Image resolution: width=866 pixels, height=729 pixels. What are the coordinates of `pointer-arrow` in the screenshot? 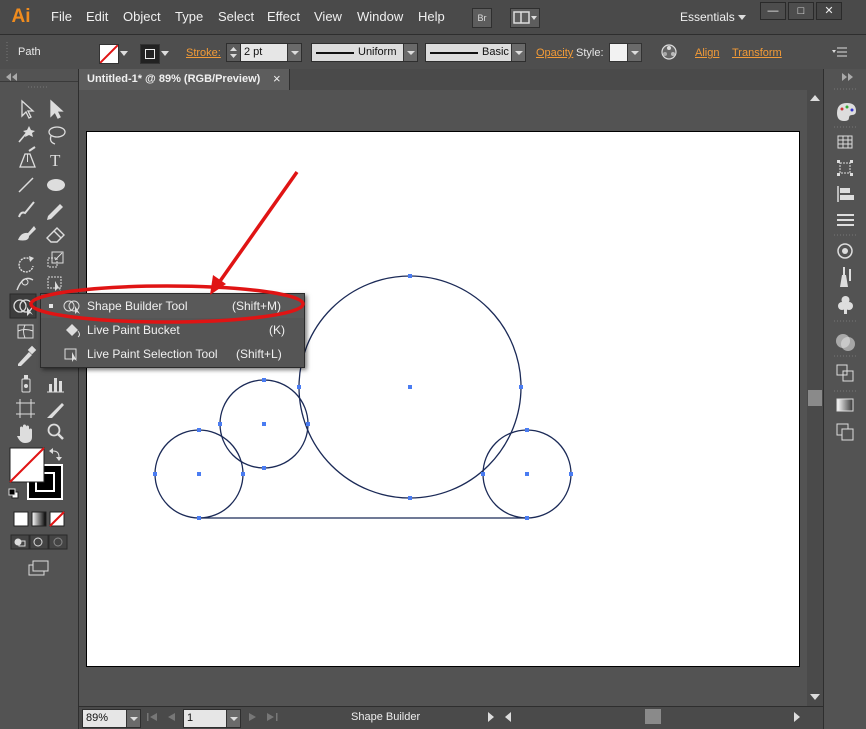 It's located at (257, 228).